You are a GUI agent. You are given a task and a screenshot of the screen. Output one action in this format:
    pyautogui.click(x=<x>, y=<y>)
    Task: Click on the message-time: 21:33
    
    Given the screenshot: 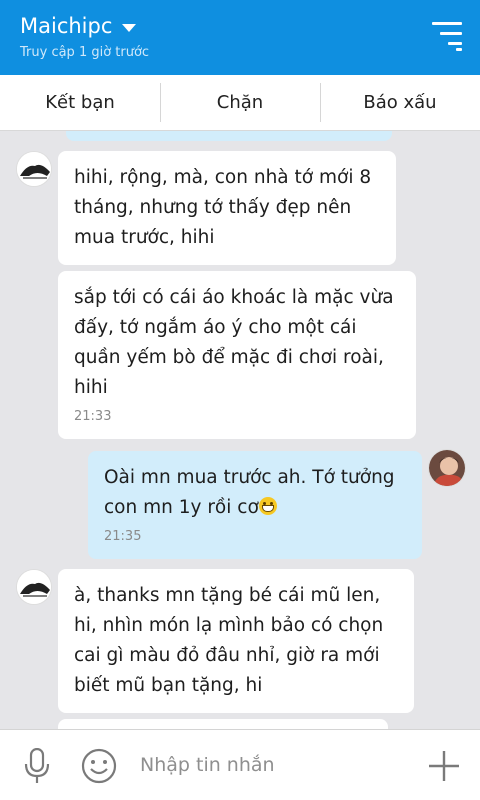 What is the action you would take?
    pyautogui.click(x=93, y=416)
    